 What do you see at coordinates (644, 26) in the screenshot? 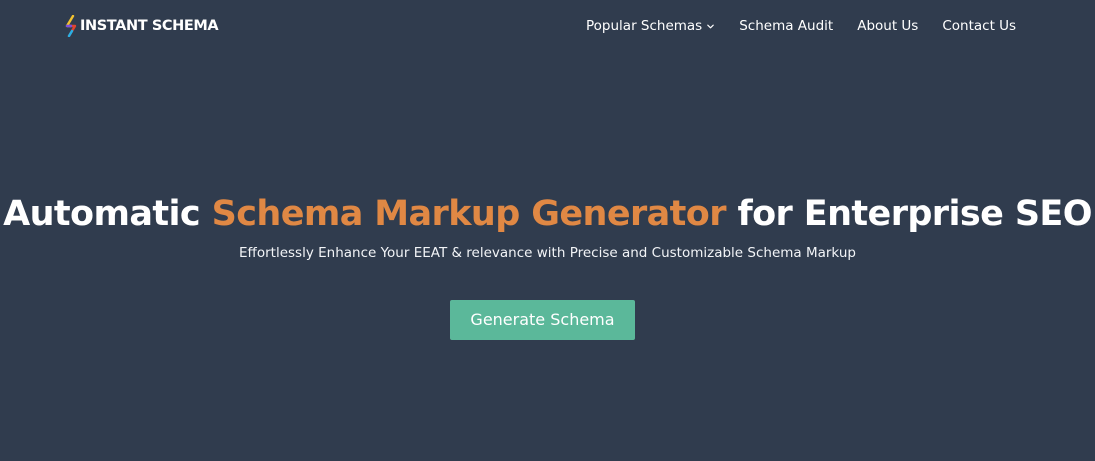
I see `nav-popular-schemas-label: Popular Schemas` at bounding box center [644, 26].